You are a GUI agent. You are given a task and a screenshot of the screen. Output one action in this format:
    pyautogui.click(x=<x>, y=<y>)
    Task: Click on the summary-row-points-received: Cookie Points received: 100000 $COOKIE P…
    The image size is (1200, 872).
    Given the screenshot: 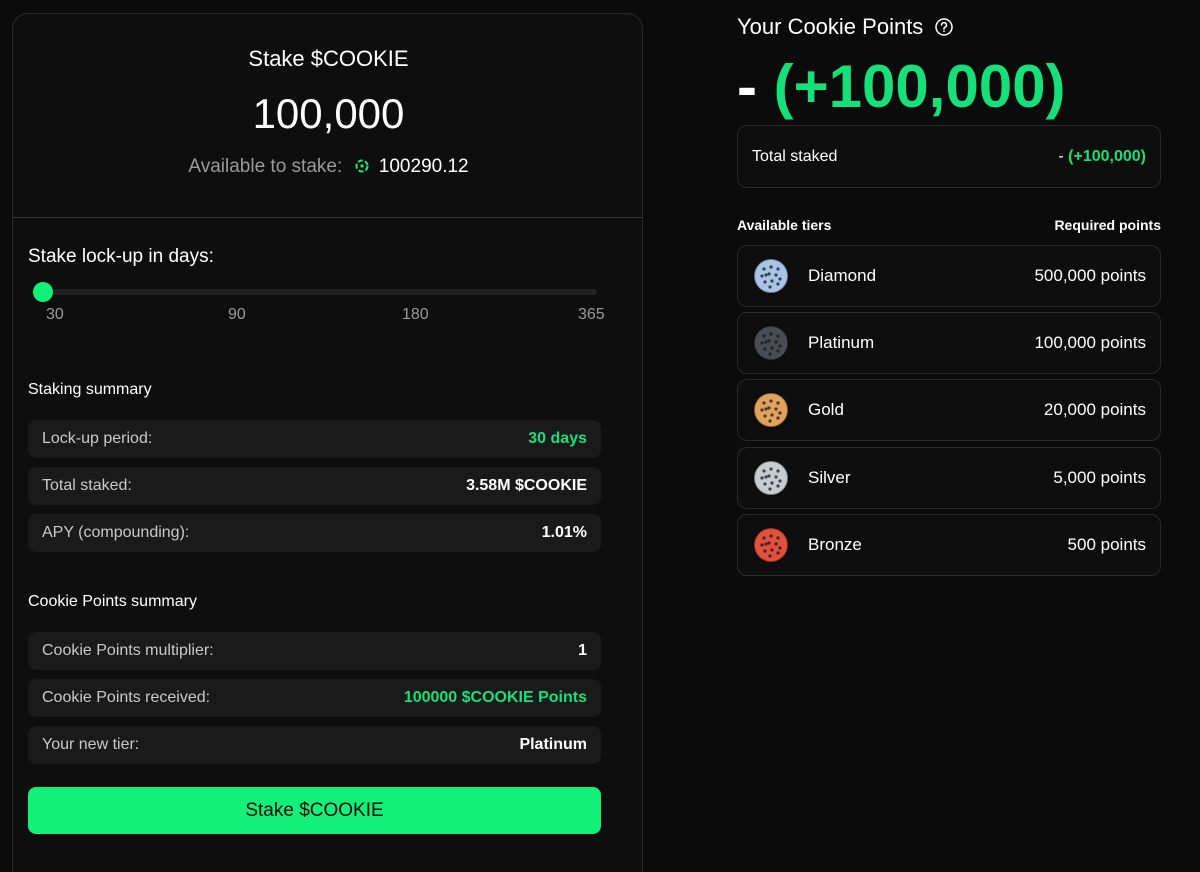 What is the action you would take?
    pyautogui.click(x=314, y=698)
    